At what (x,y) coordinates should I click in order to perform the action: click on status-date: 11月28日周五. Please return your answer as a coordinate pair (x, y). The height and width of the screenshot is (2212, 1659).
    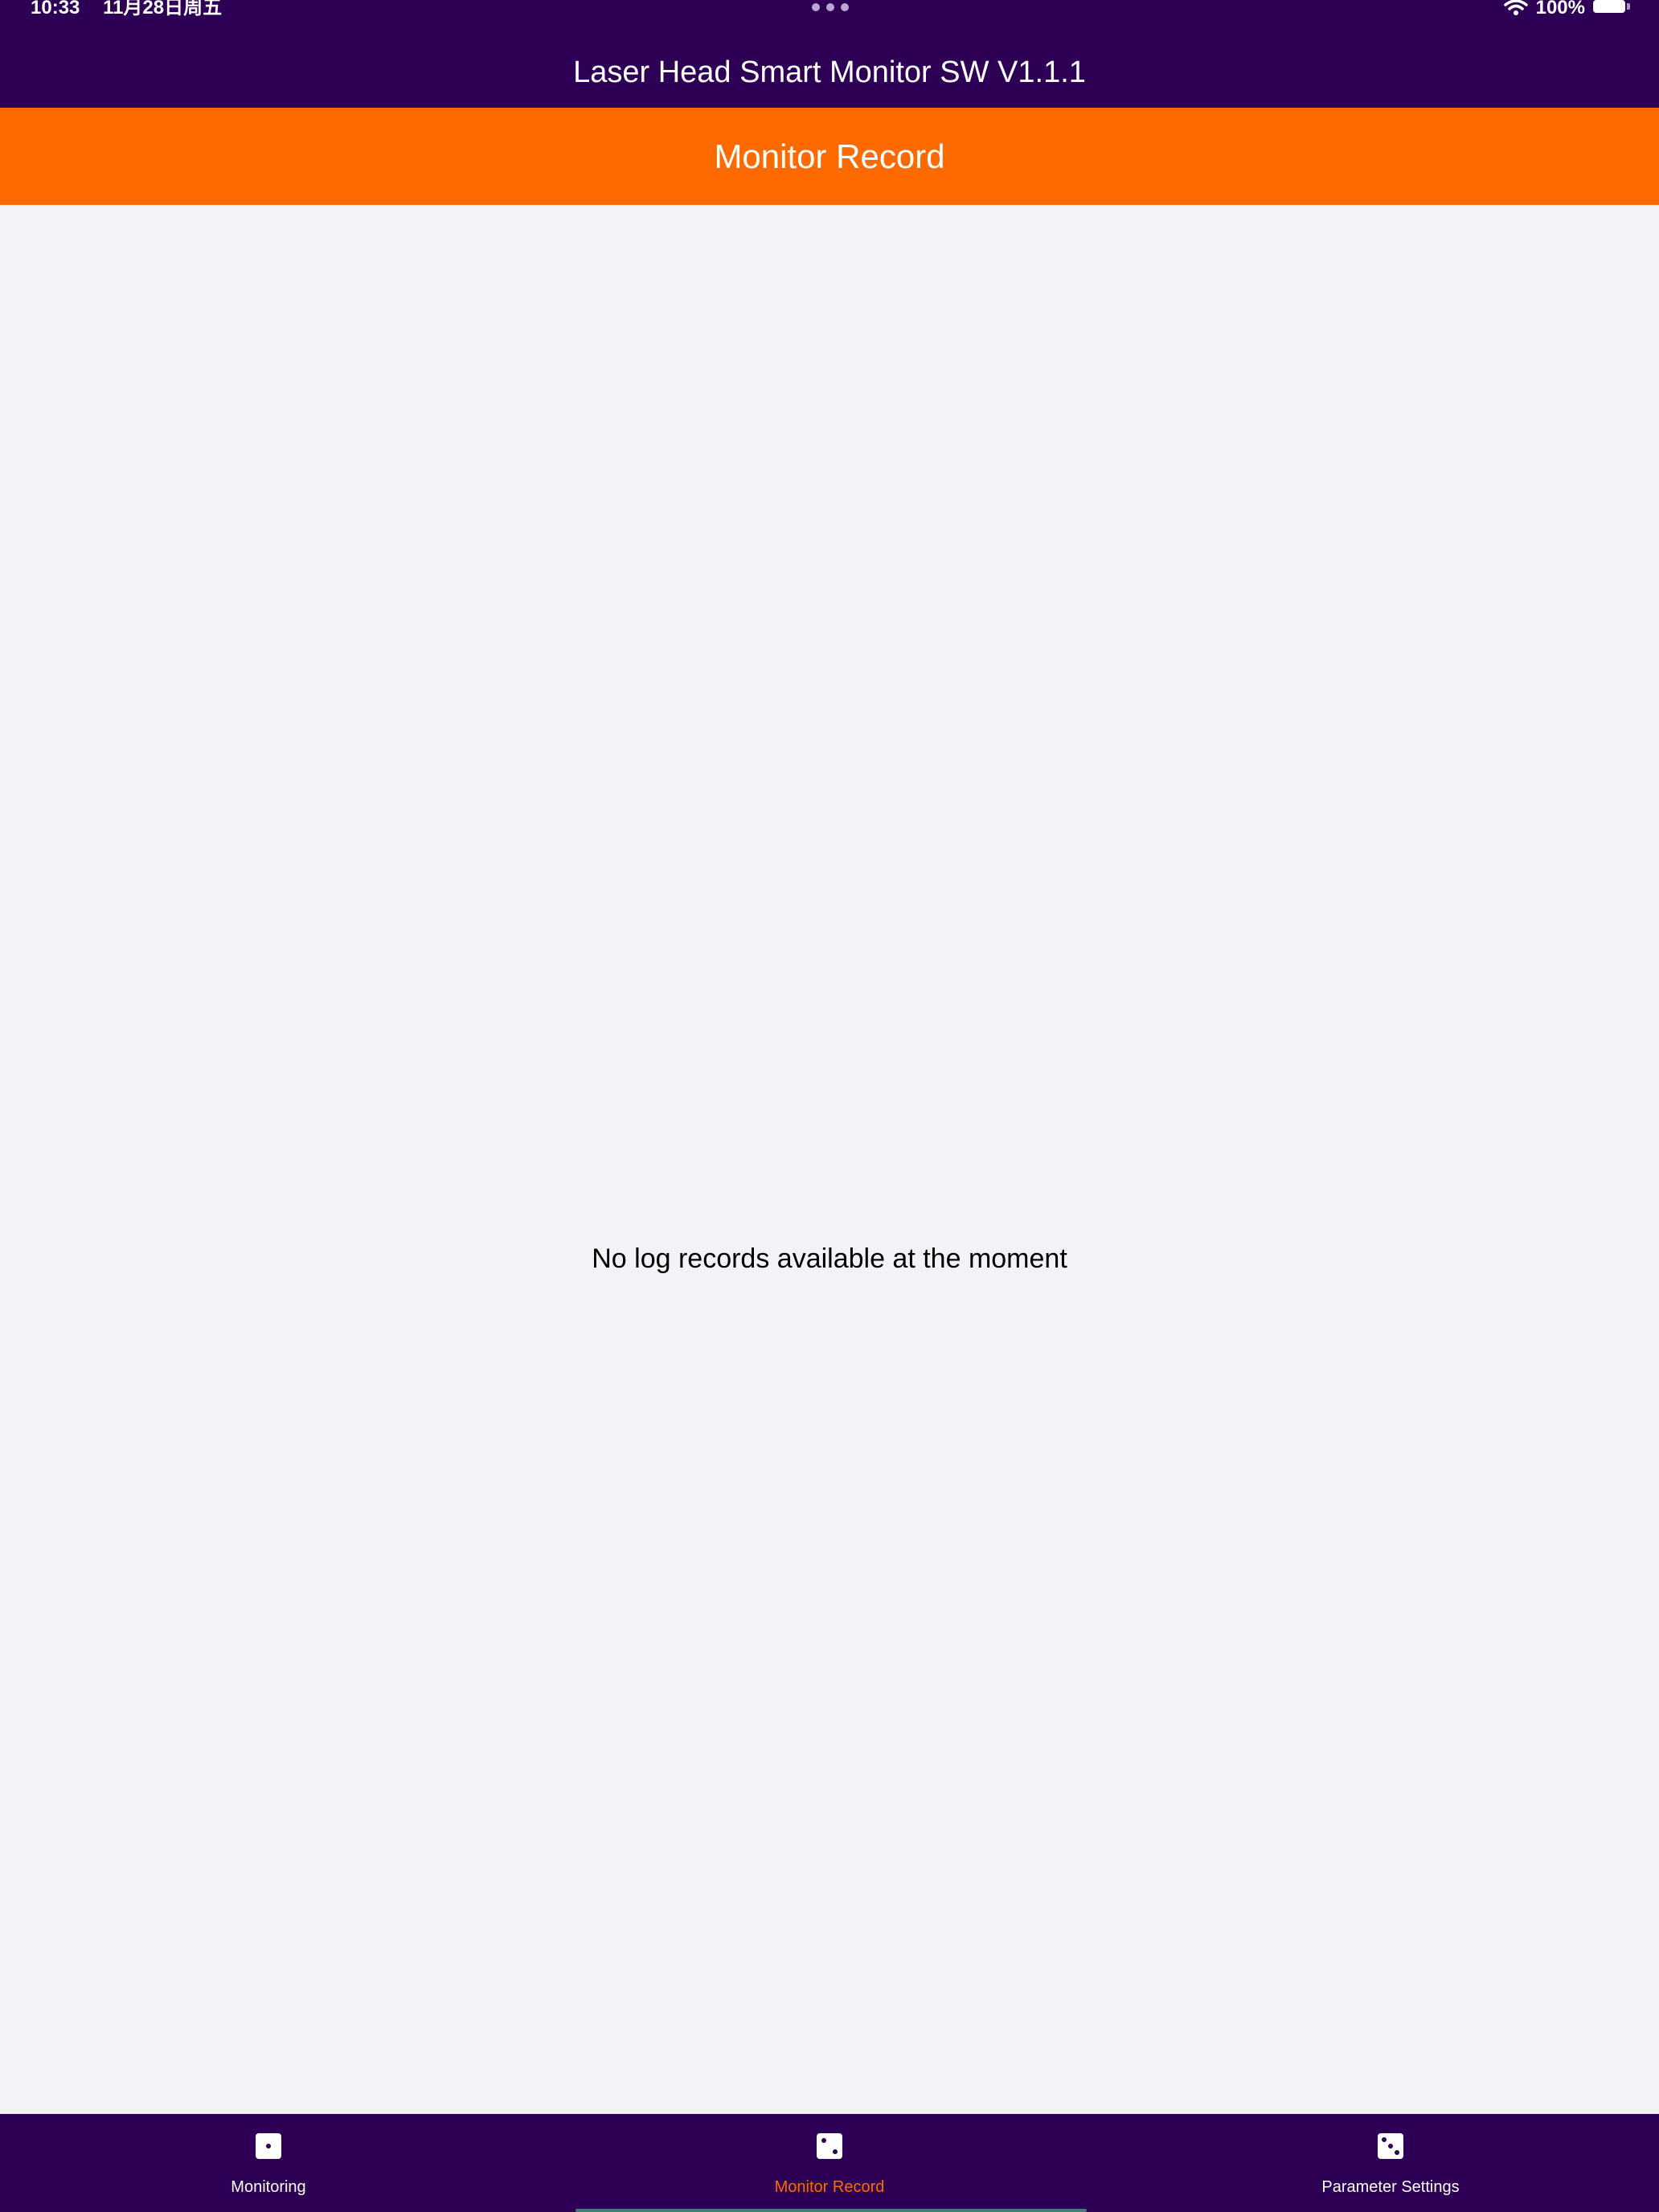
    Looking at the image, I should click on (163, 9).